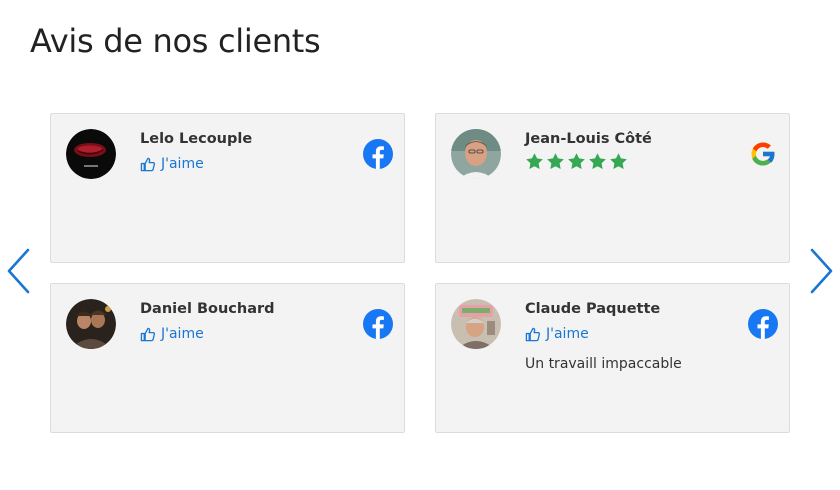  Describe the element at coordinates (175, 41) in the screenshot. I see `page-title: Avis de nos clients` at that location.